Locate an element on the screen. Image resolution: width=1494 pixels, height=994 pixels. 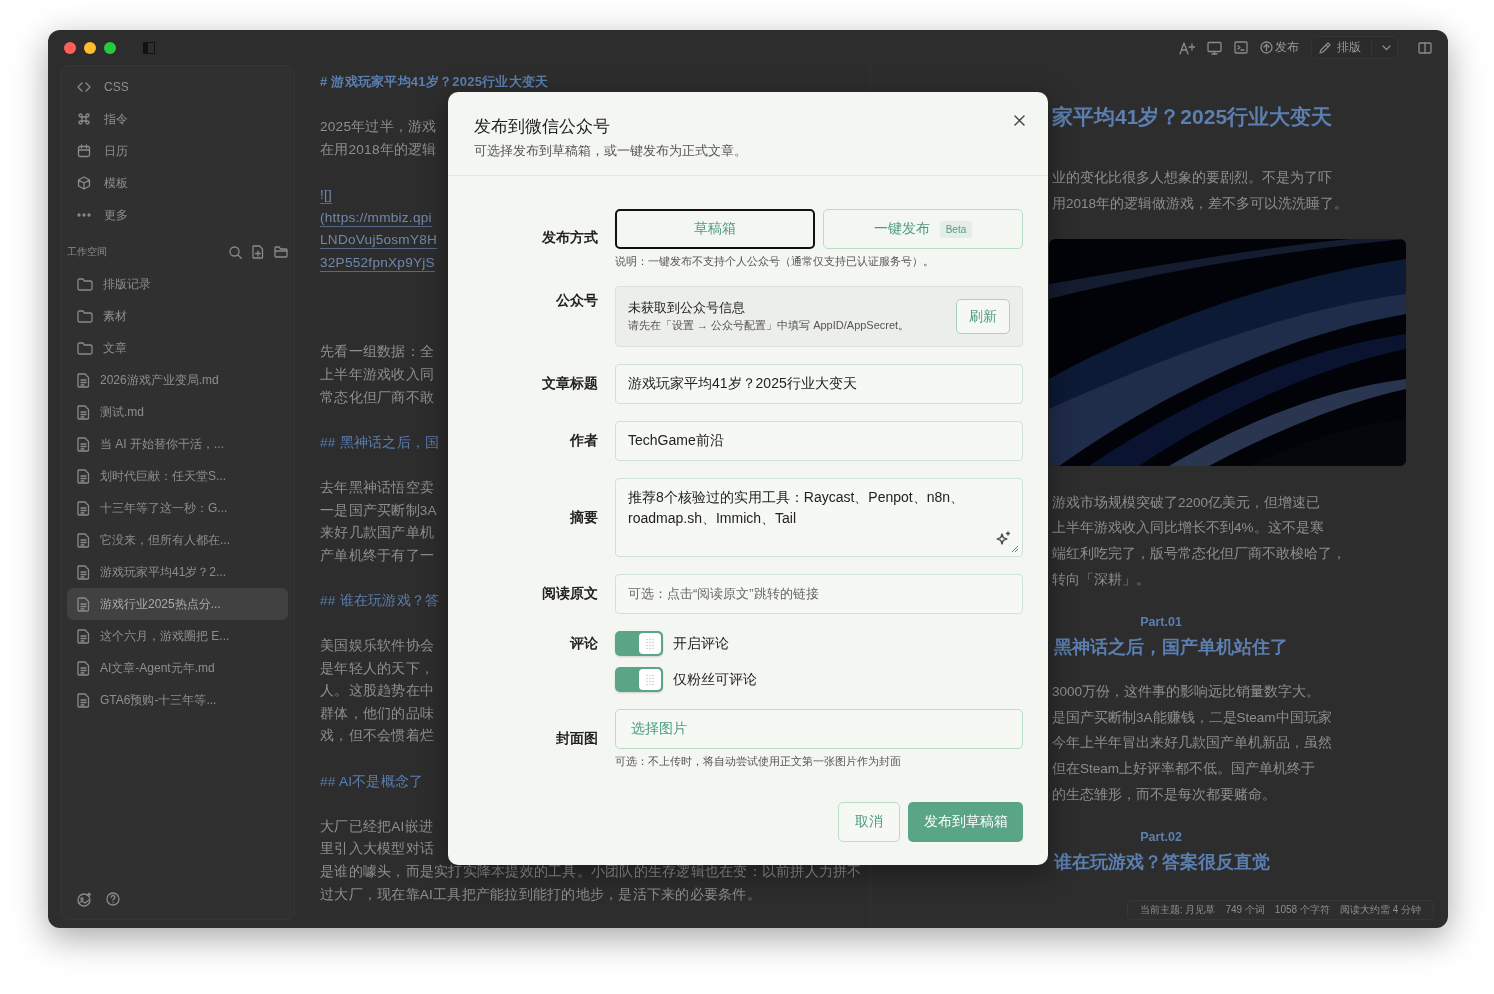
resize-handle is located at coordinates (1015, 549).